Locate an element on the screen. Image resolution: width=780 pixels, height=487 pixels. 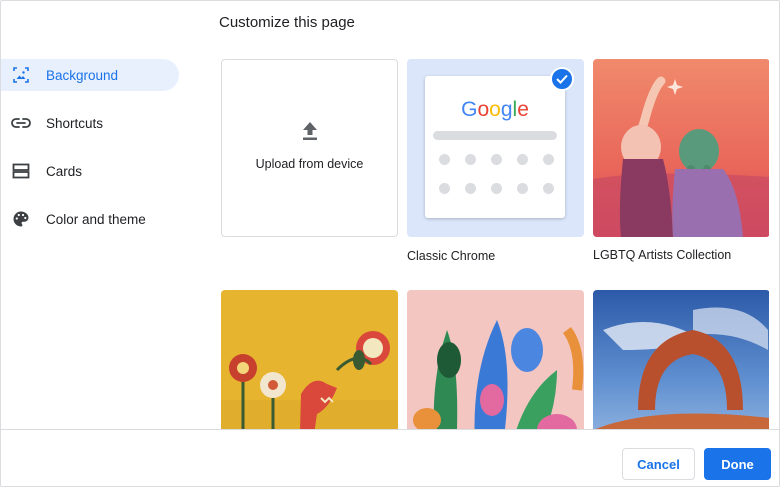
sidebar-item-label: Shortcuts is located at coordinates (75, 123).